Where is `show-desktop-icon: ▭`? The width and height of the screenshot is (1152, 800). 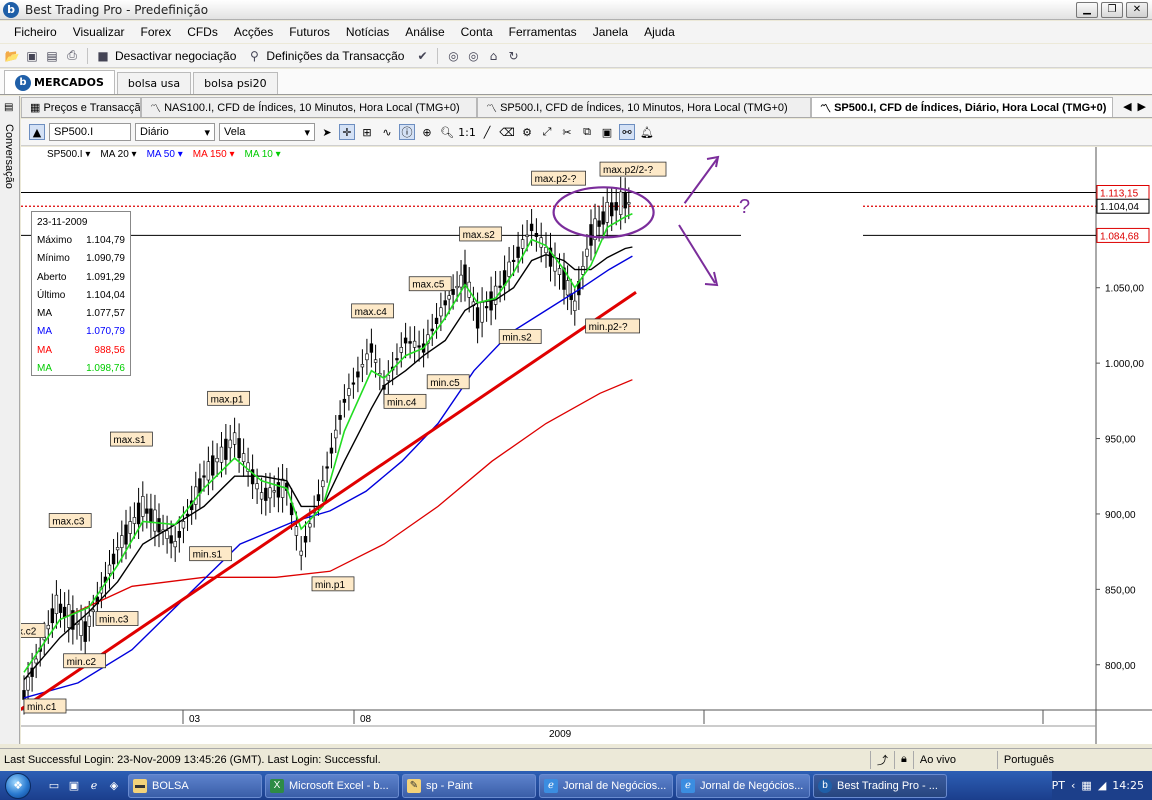 show-desktop-icon: ▭ is located at coordinates (54, 786).